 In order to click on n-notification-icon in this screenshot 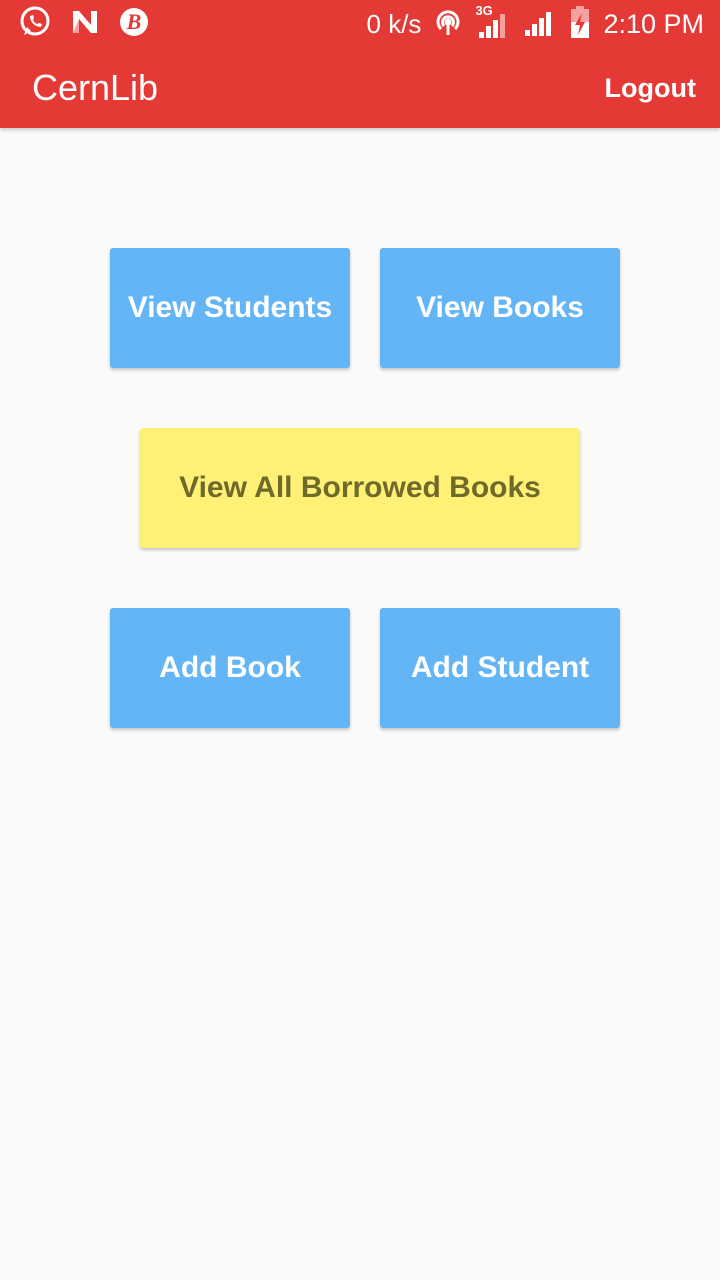, I will do `click(85, 24)`.